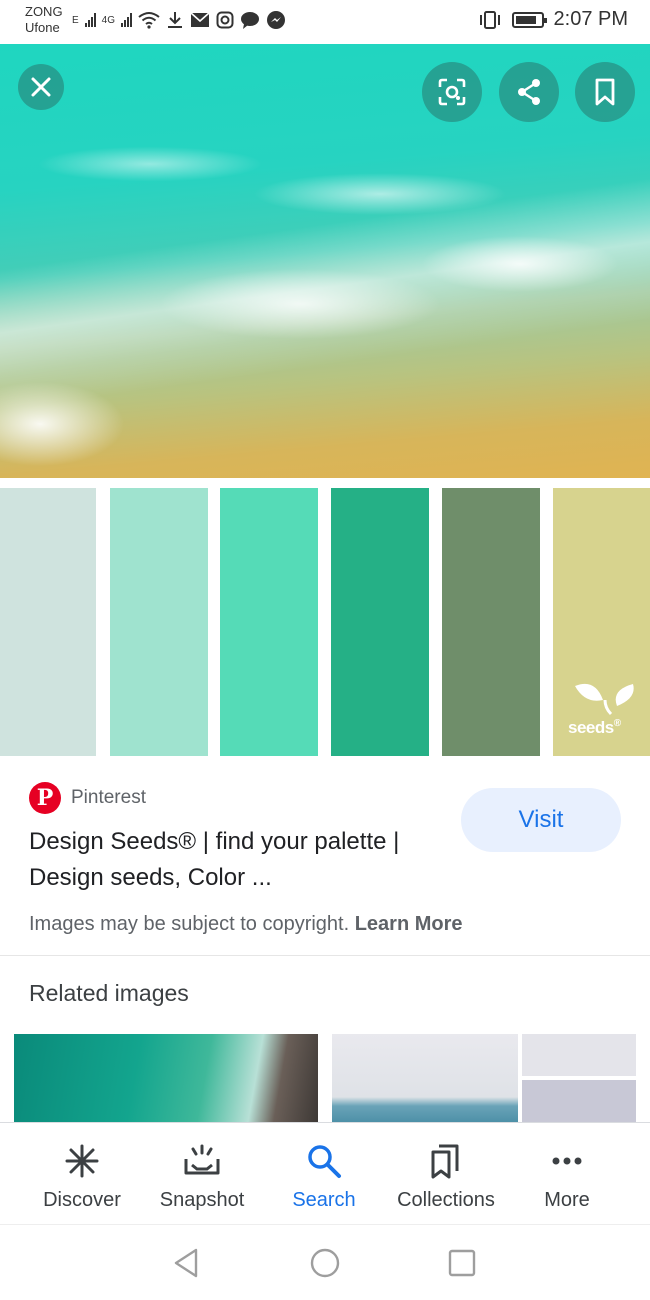  I want to click on instagram-icon, so click(225, 20).